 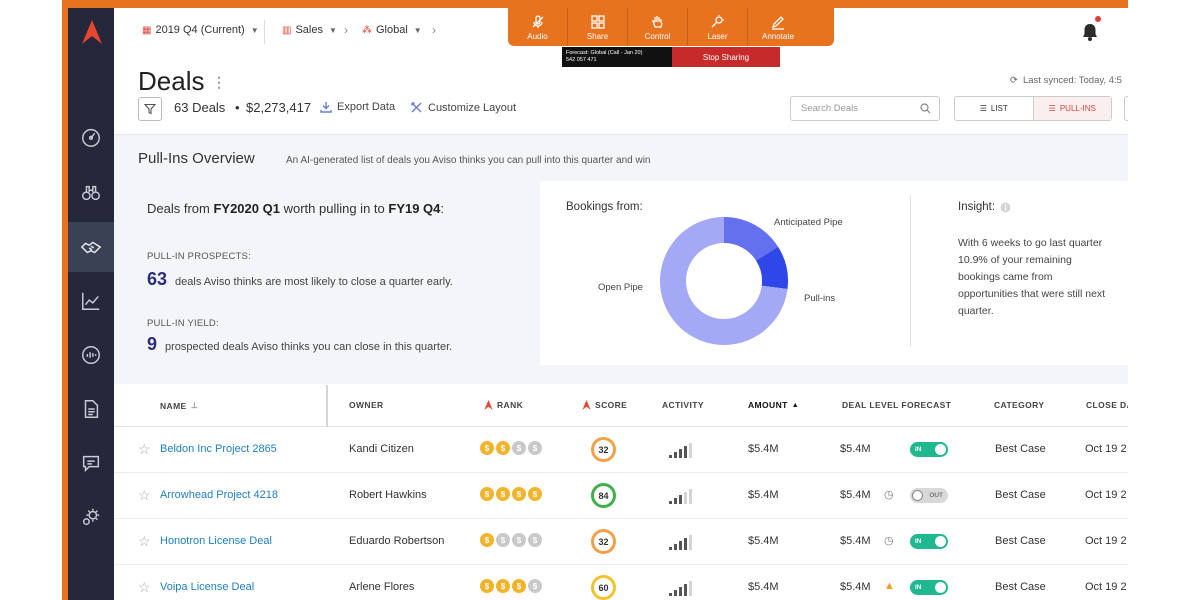 I want to click on deal-name-link: Honotron License Deal, so click(x=216, y=541).